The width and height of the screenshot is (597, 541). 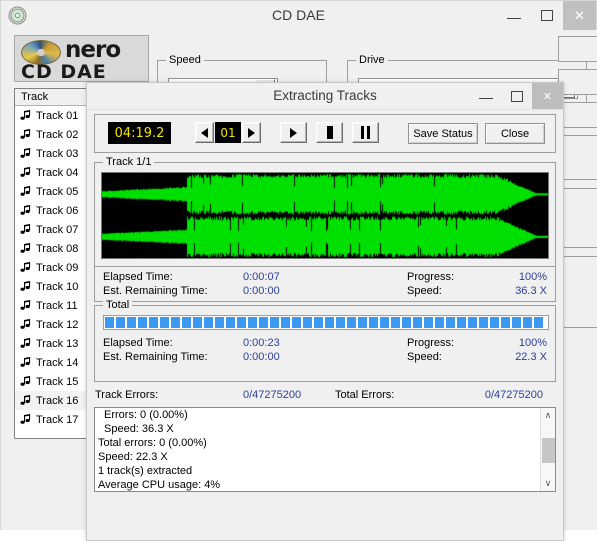 What do you see at coordinates (55, 343) in the screenshot?
I see `track-list-item: Track 13` at bounding box center [55, 343].